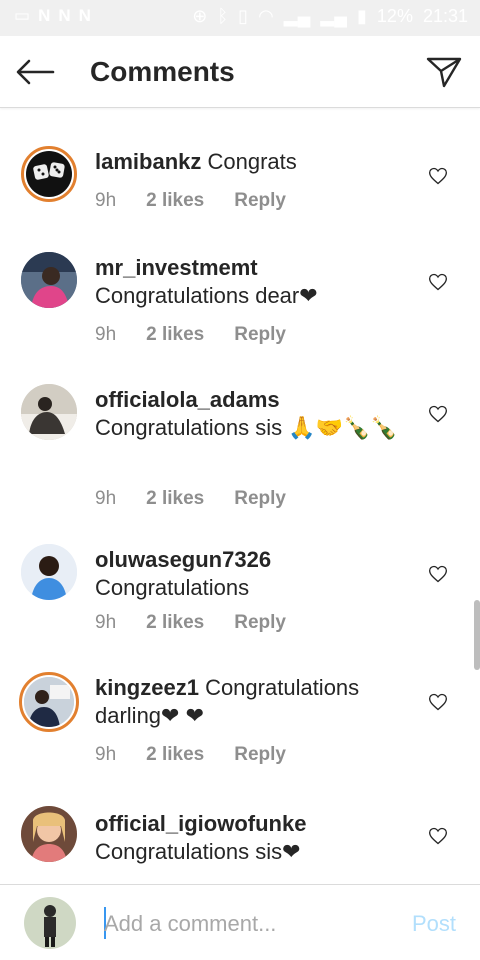  What do you see at coordinates (49, 171) in the screenshot?
I see `dice-avatar-icon` at bounding box center [49, 171].